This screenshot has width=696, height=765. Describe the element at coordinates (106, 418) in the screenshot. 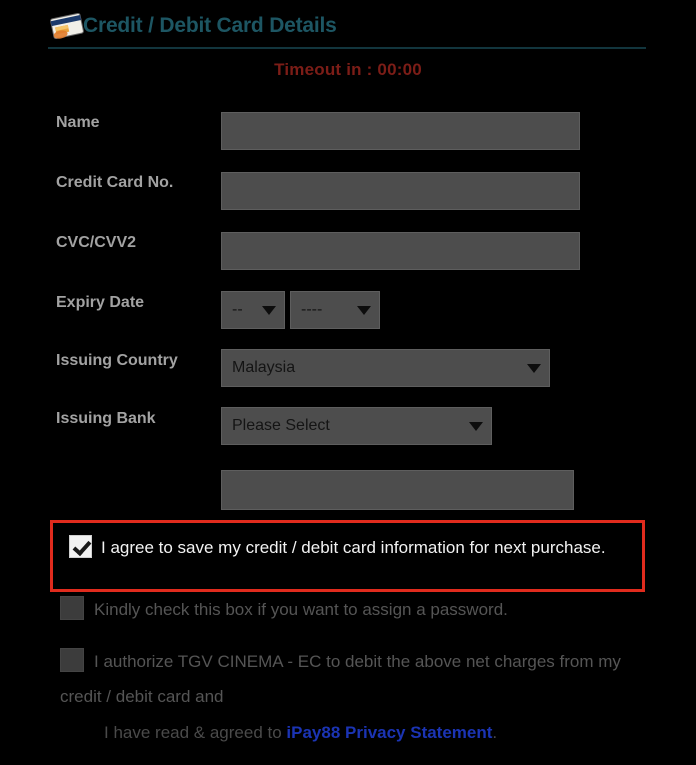

I see `label-issuing-bank: Issuing Bank` at that location.